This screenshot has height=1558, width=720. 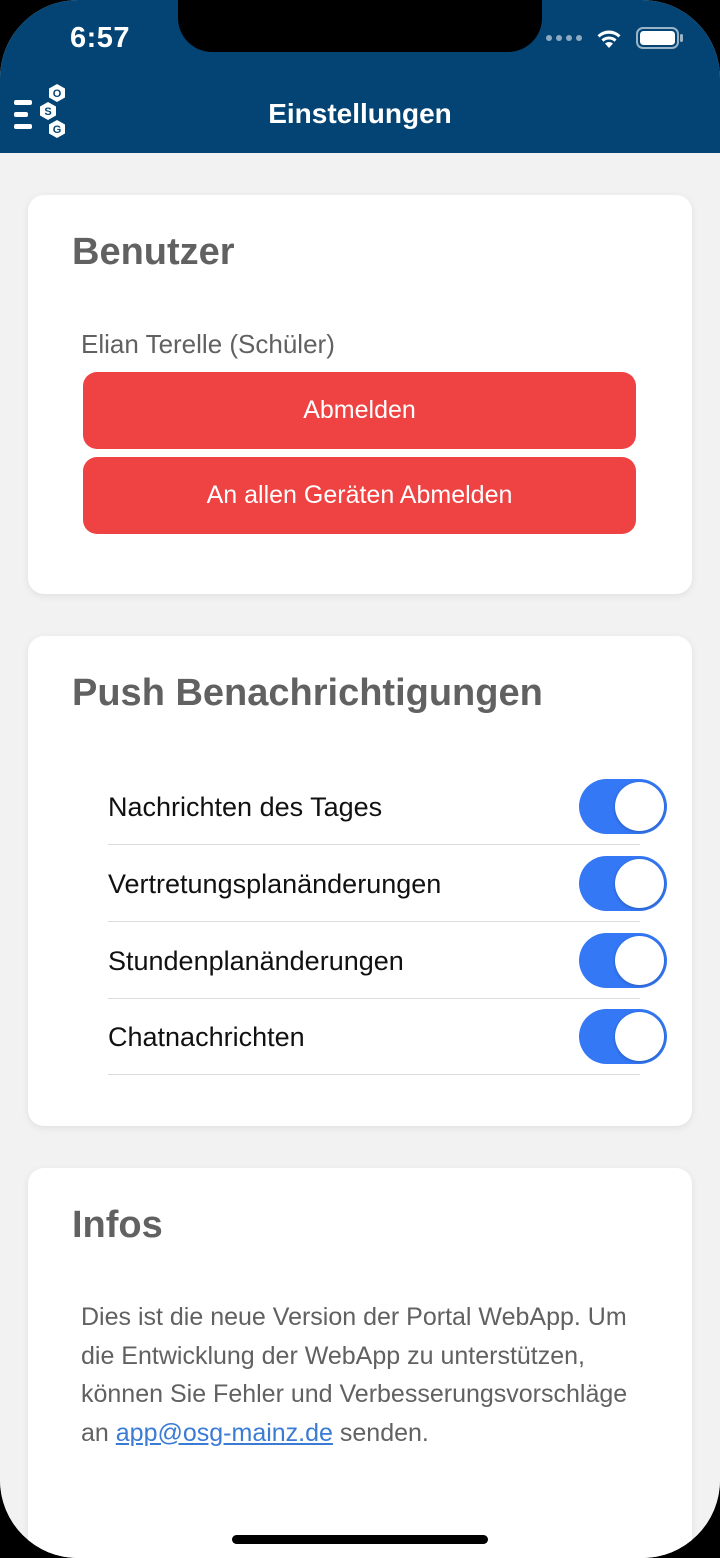 I want to click on device-notch, so click(x=360, y=26).